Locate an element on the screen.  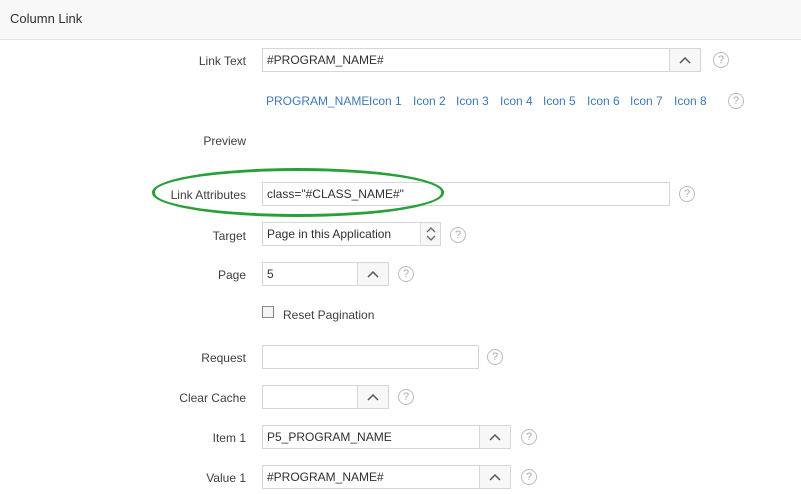
value1-input: #PROGRAM_NAME# is located at coordinates (371, 477).